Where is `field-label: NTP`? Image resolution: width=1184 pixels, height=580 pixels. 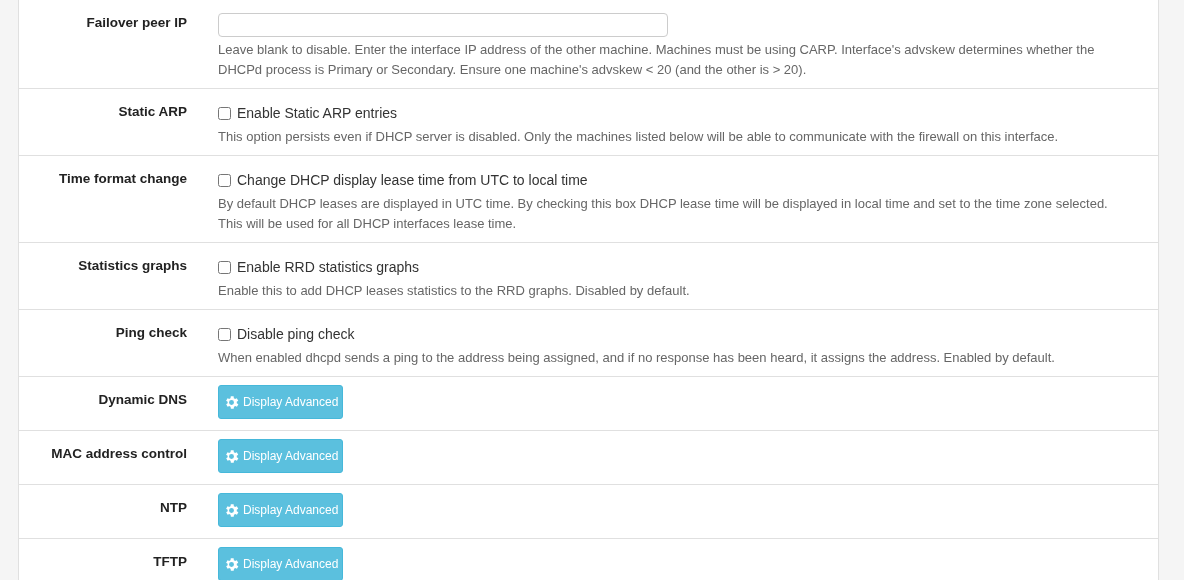 field-label: NTP is located at coordinates (173, 508).